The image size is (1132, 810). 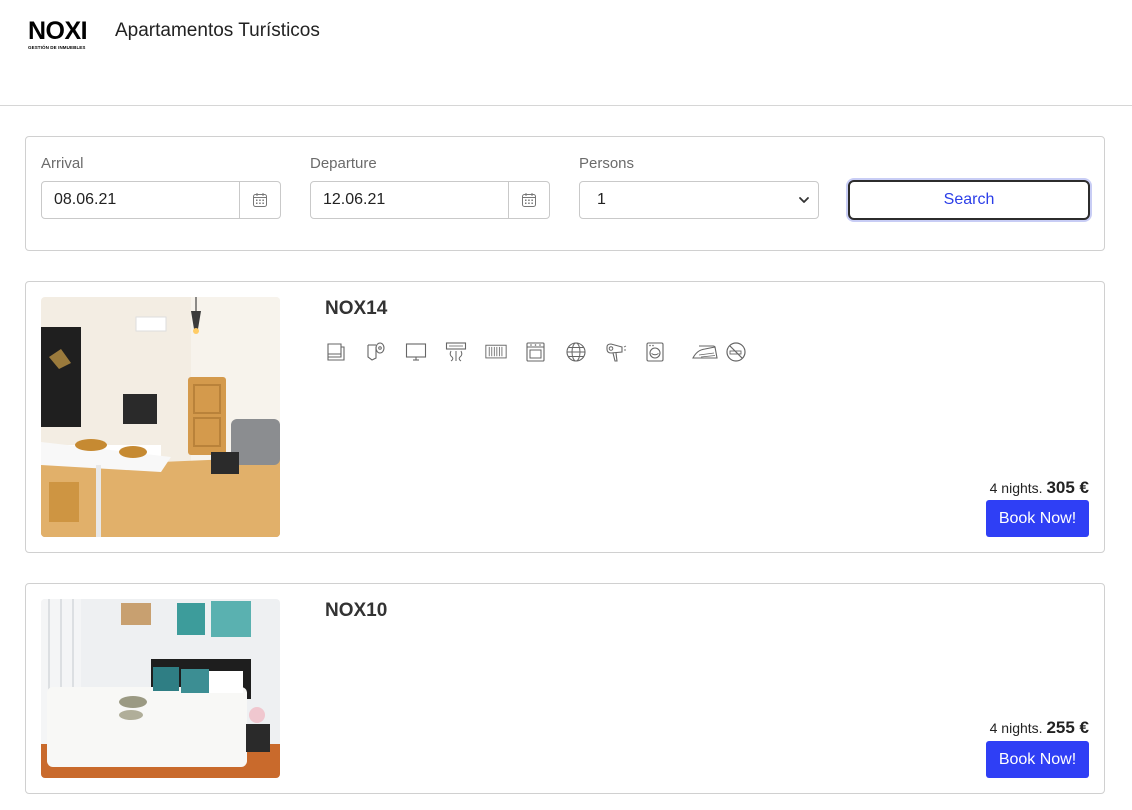 I want to click on departure-date-input, so click(x=409, y=200).